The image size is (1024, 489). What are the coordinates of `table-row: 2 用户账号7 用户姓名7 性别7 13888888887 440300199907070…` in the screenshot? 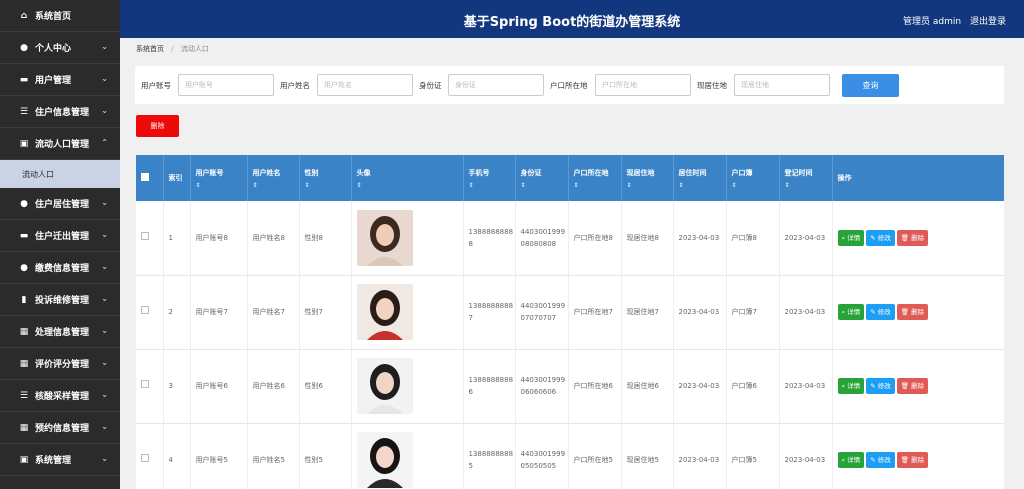 It's located at (570, 312).